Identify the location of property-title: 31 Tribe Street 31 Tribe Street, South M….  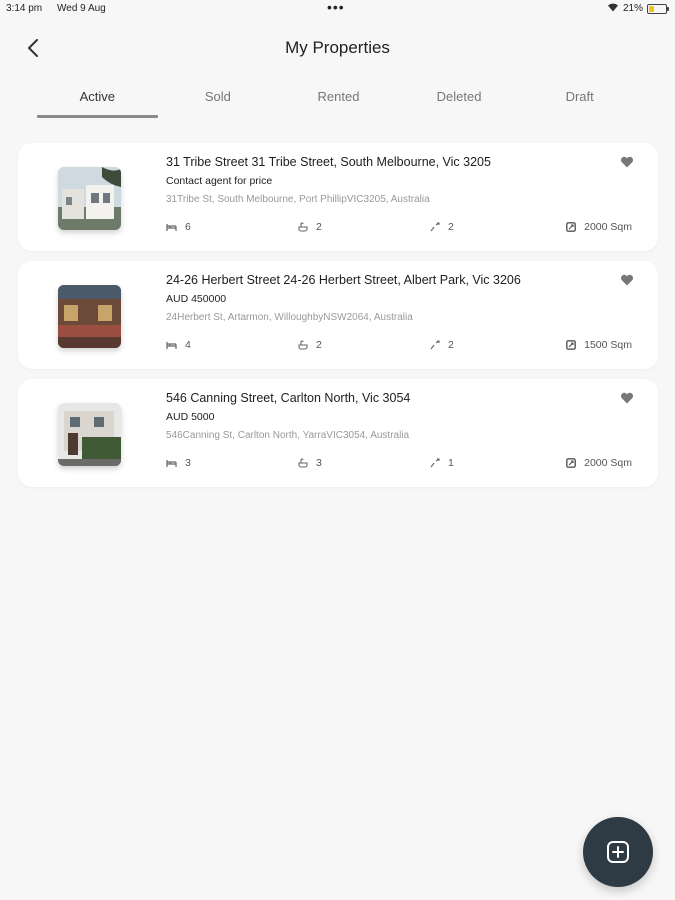
(328, 162).